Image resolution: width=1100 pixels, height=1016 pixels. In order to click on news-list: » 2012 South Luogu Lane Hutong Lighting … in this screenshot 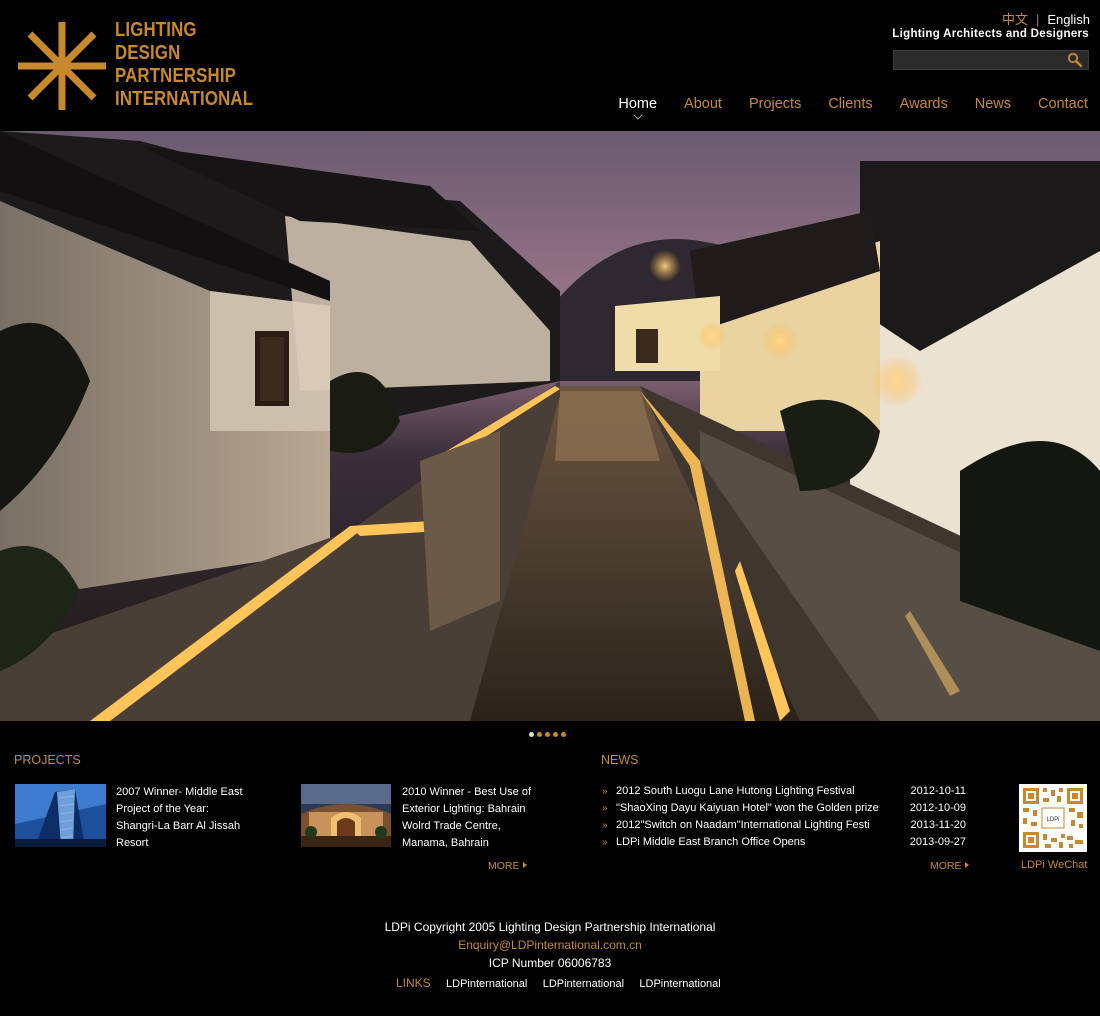, I will do `click(785, 817)`.